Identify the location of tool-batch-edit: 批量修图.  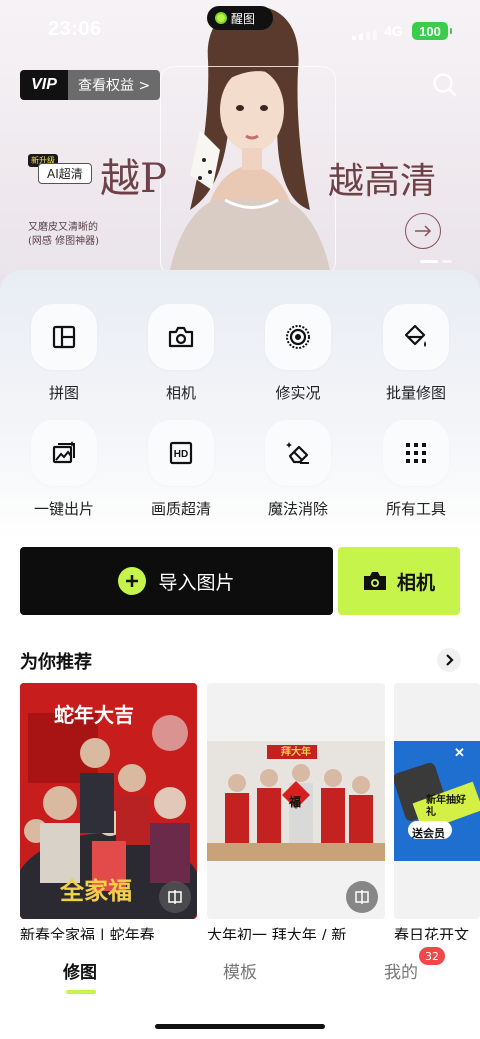
(416, 353).